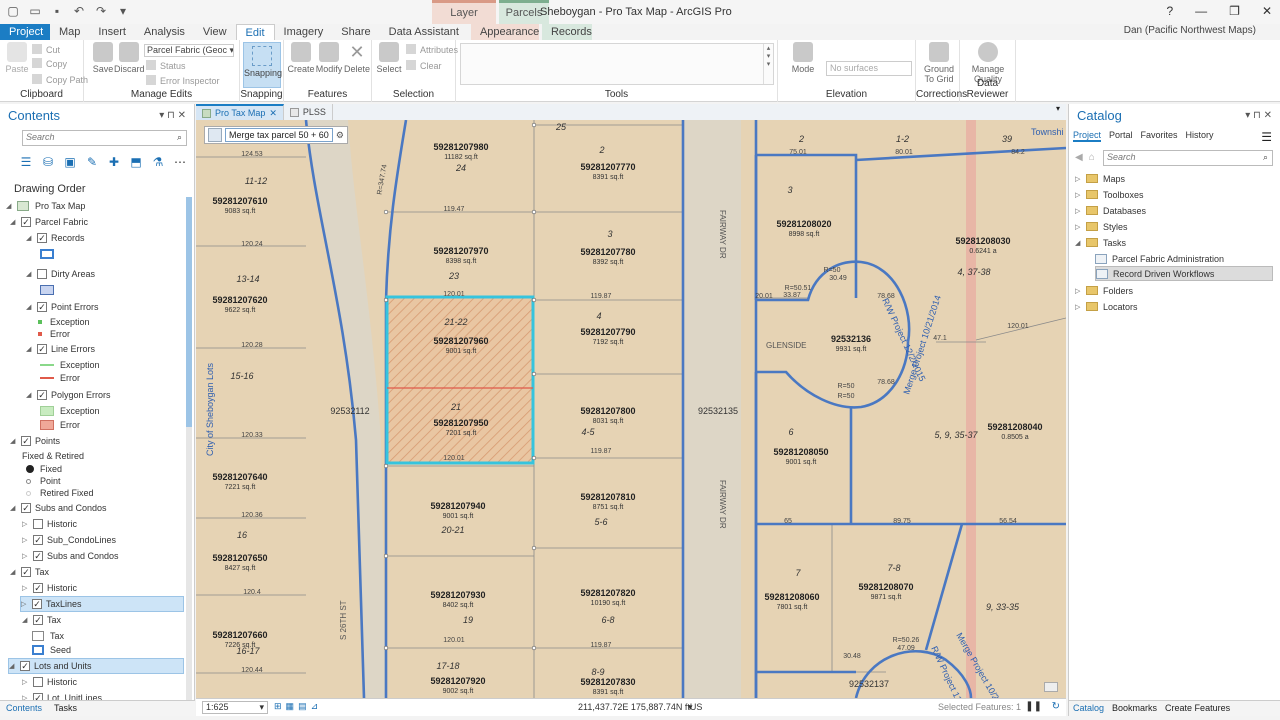 This screenshot has height=720, width=1280. Describe the element at coordinates (35, 11) in the screenshot. I see `open-project-icon: ▭` at that location.